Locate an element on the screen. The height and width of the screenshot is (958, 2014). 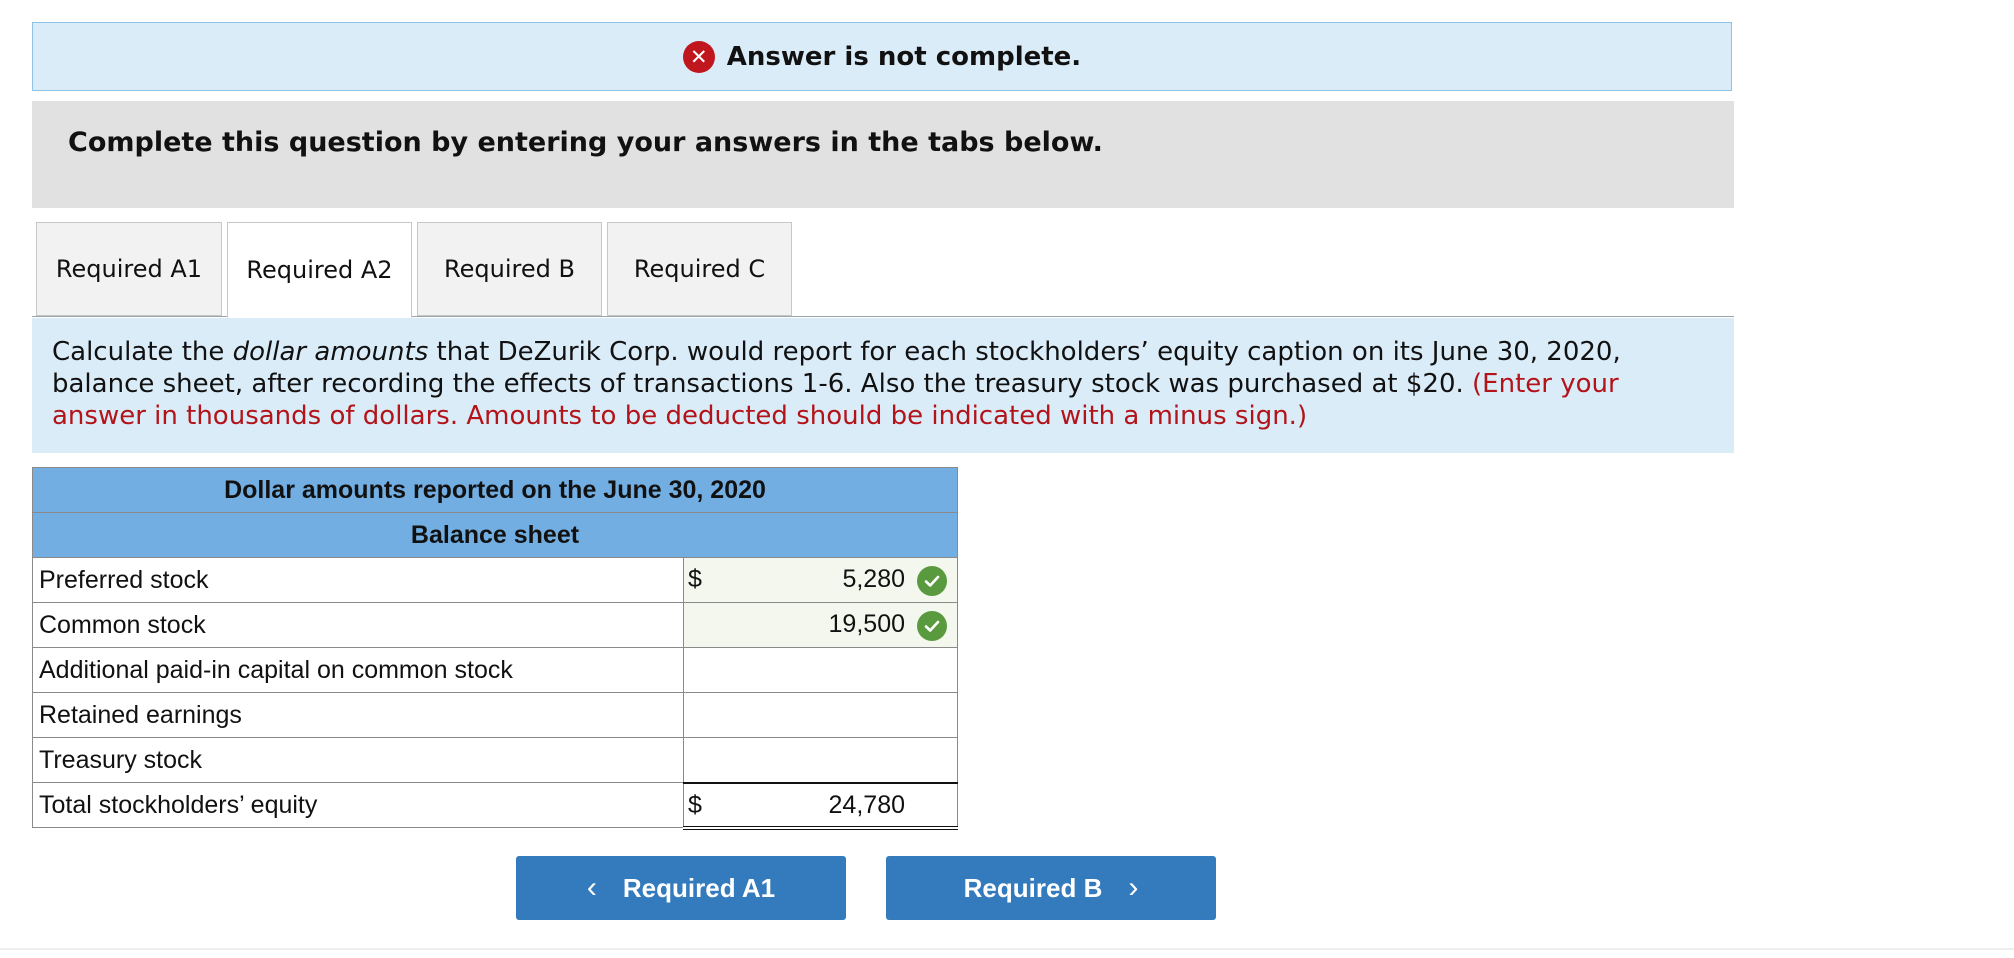
row-label: Total stockholders’ equity is located at coordinates (358, 805).